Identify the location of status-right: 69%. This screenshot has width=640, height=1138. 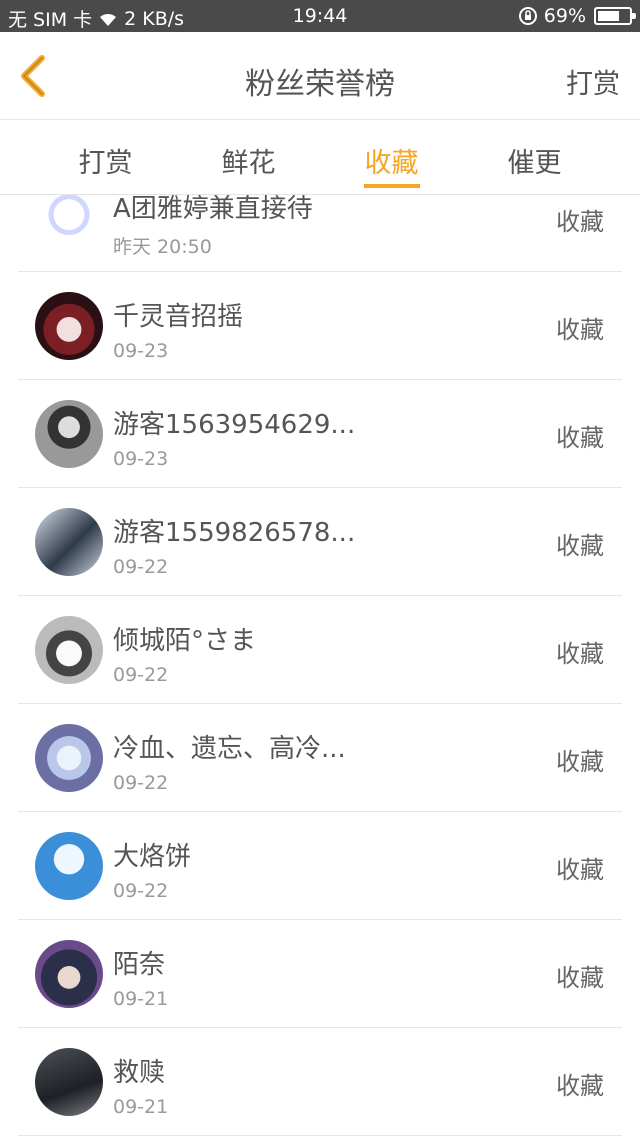
(577, 16).